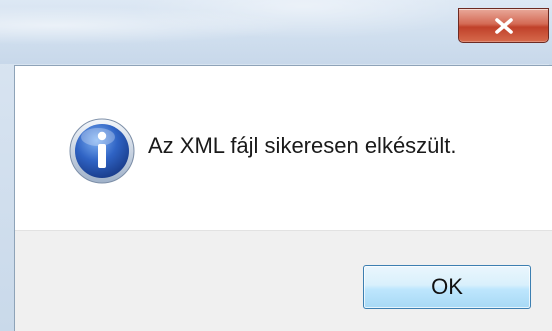  What do you see at coordinates (102, 151) in the screenshot?
I see `information-icon` at bounding box center [102, 151].